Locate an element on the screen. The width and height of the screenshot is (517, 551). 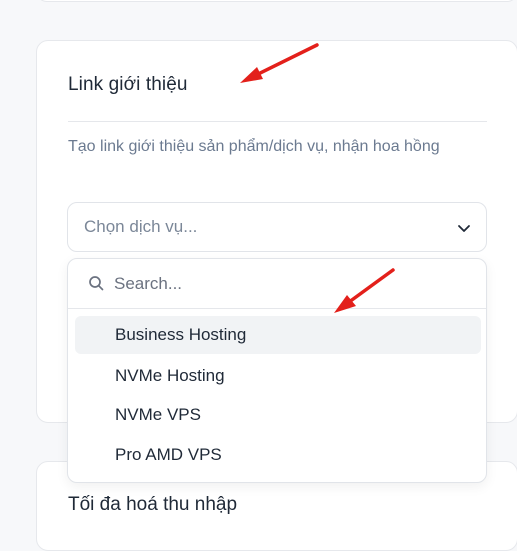
search-icon is located at coordinates (96, 283).